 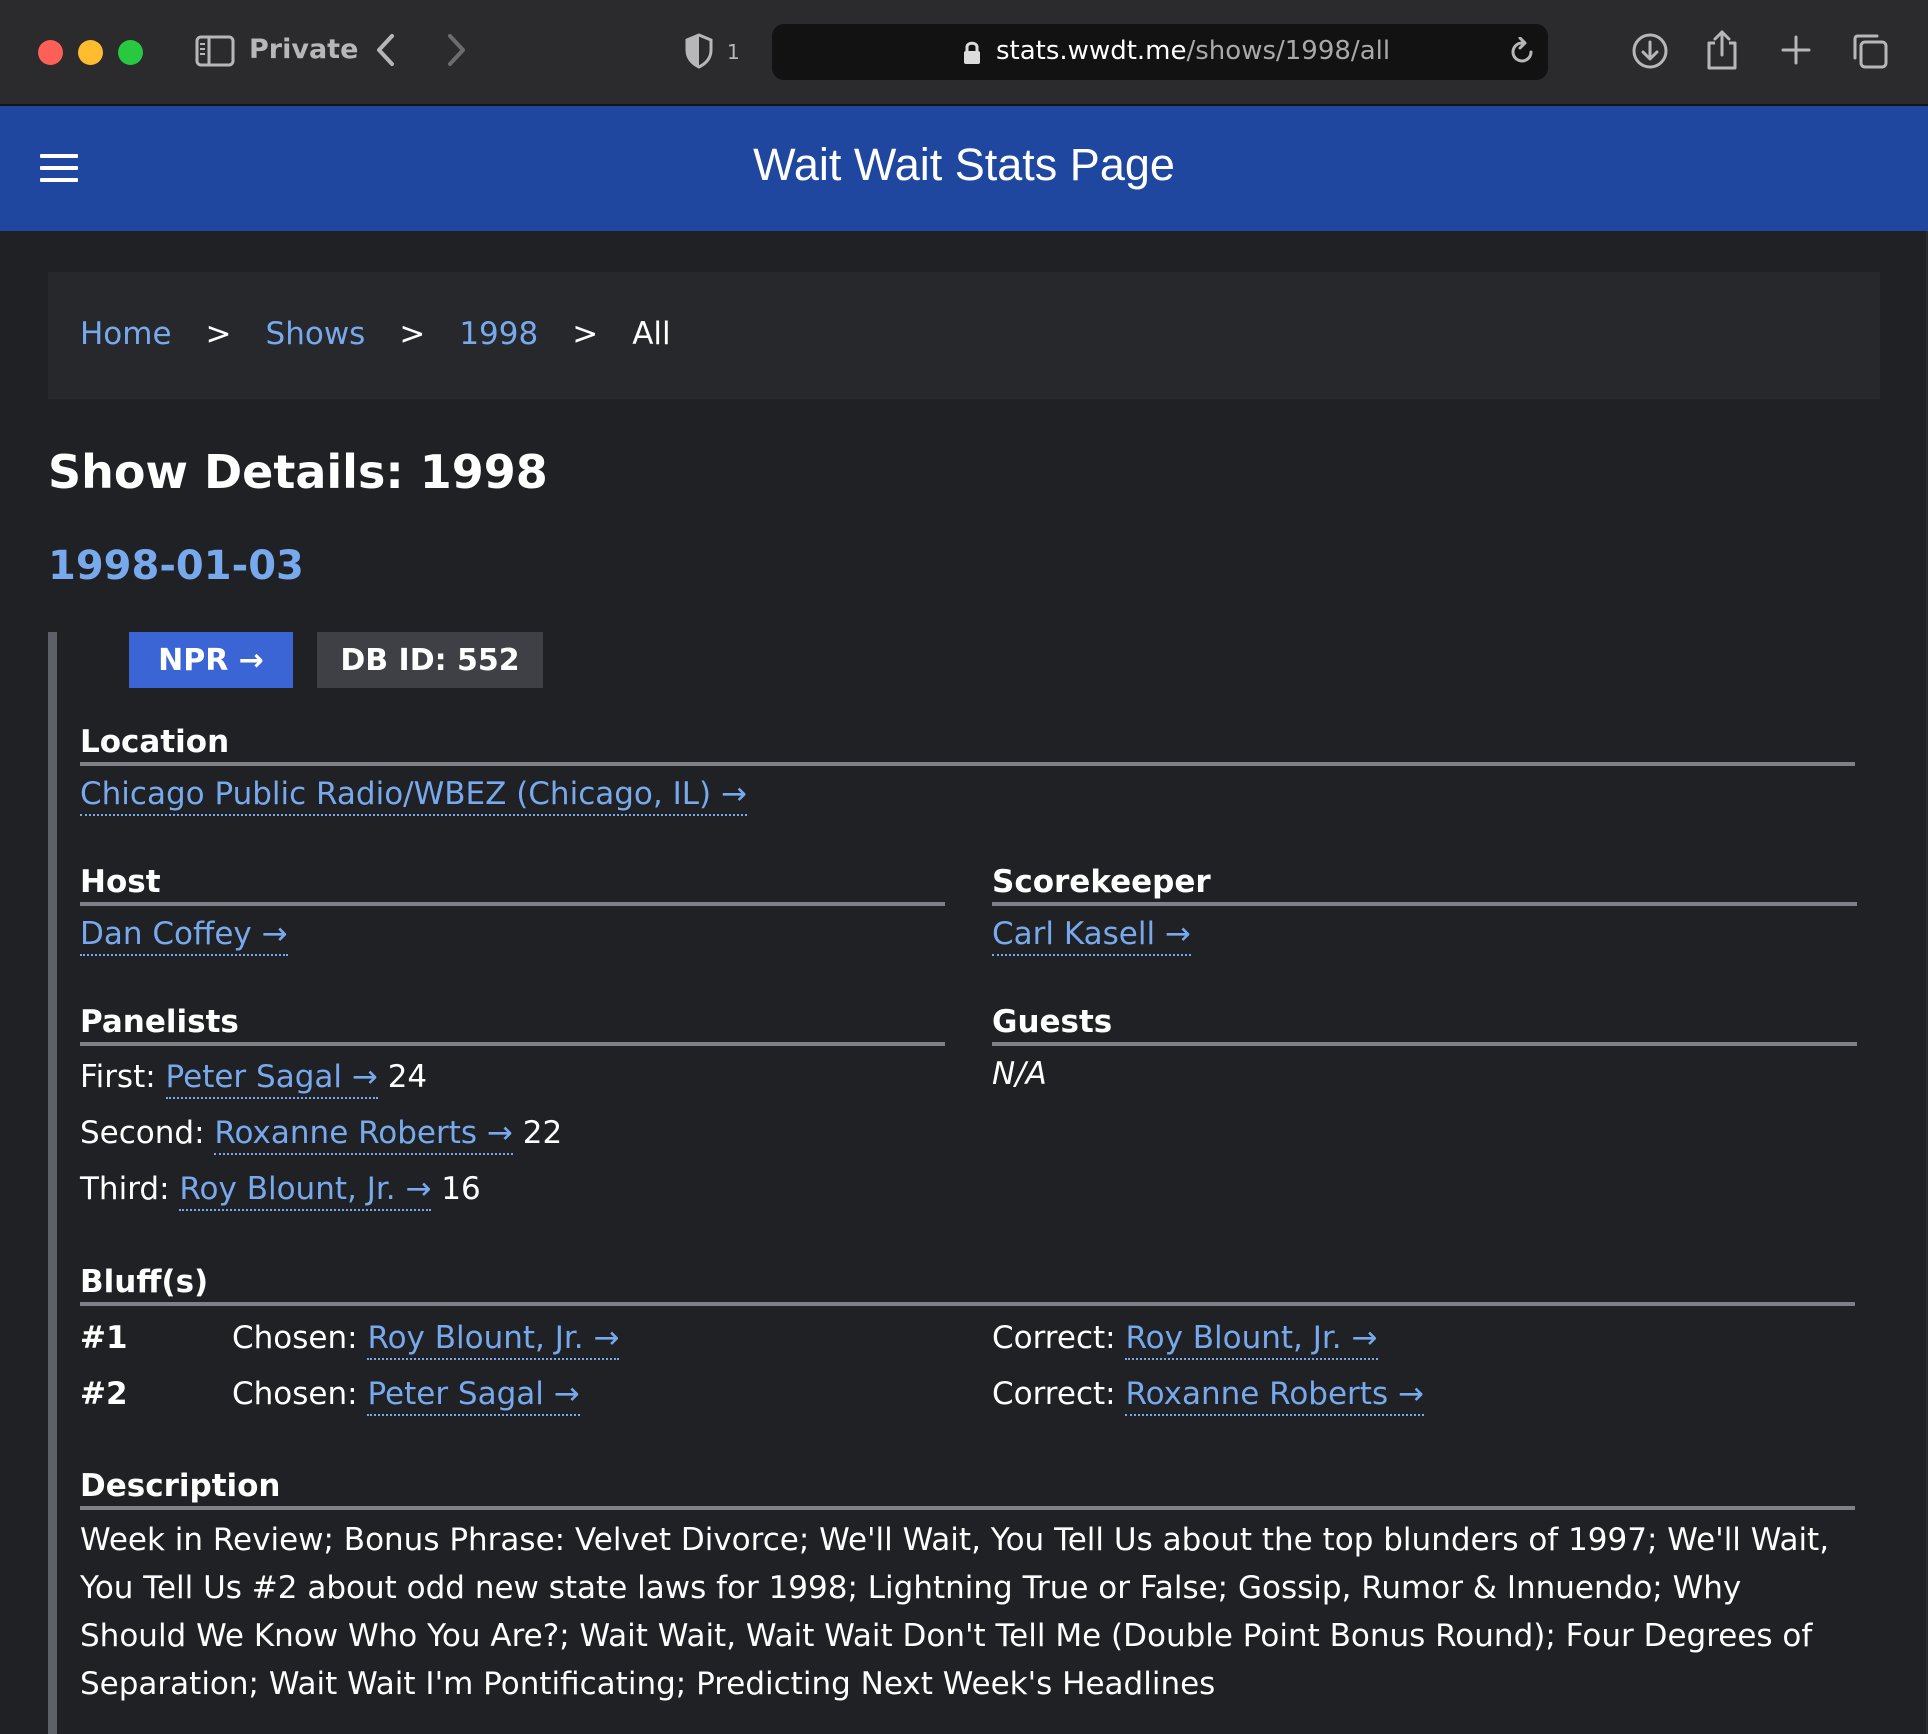 I want to click on address-bar: stats.wwdt.me/shows/1998/all, so click(x=1160, y=52).